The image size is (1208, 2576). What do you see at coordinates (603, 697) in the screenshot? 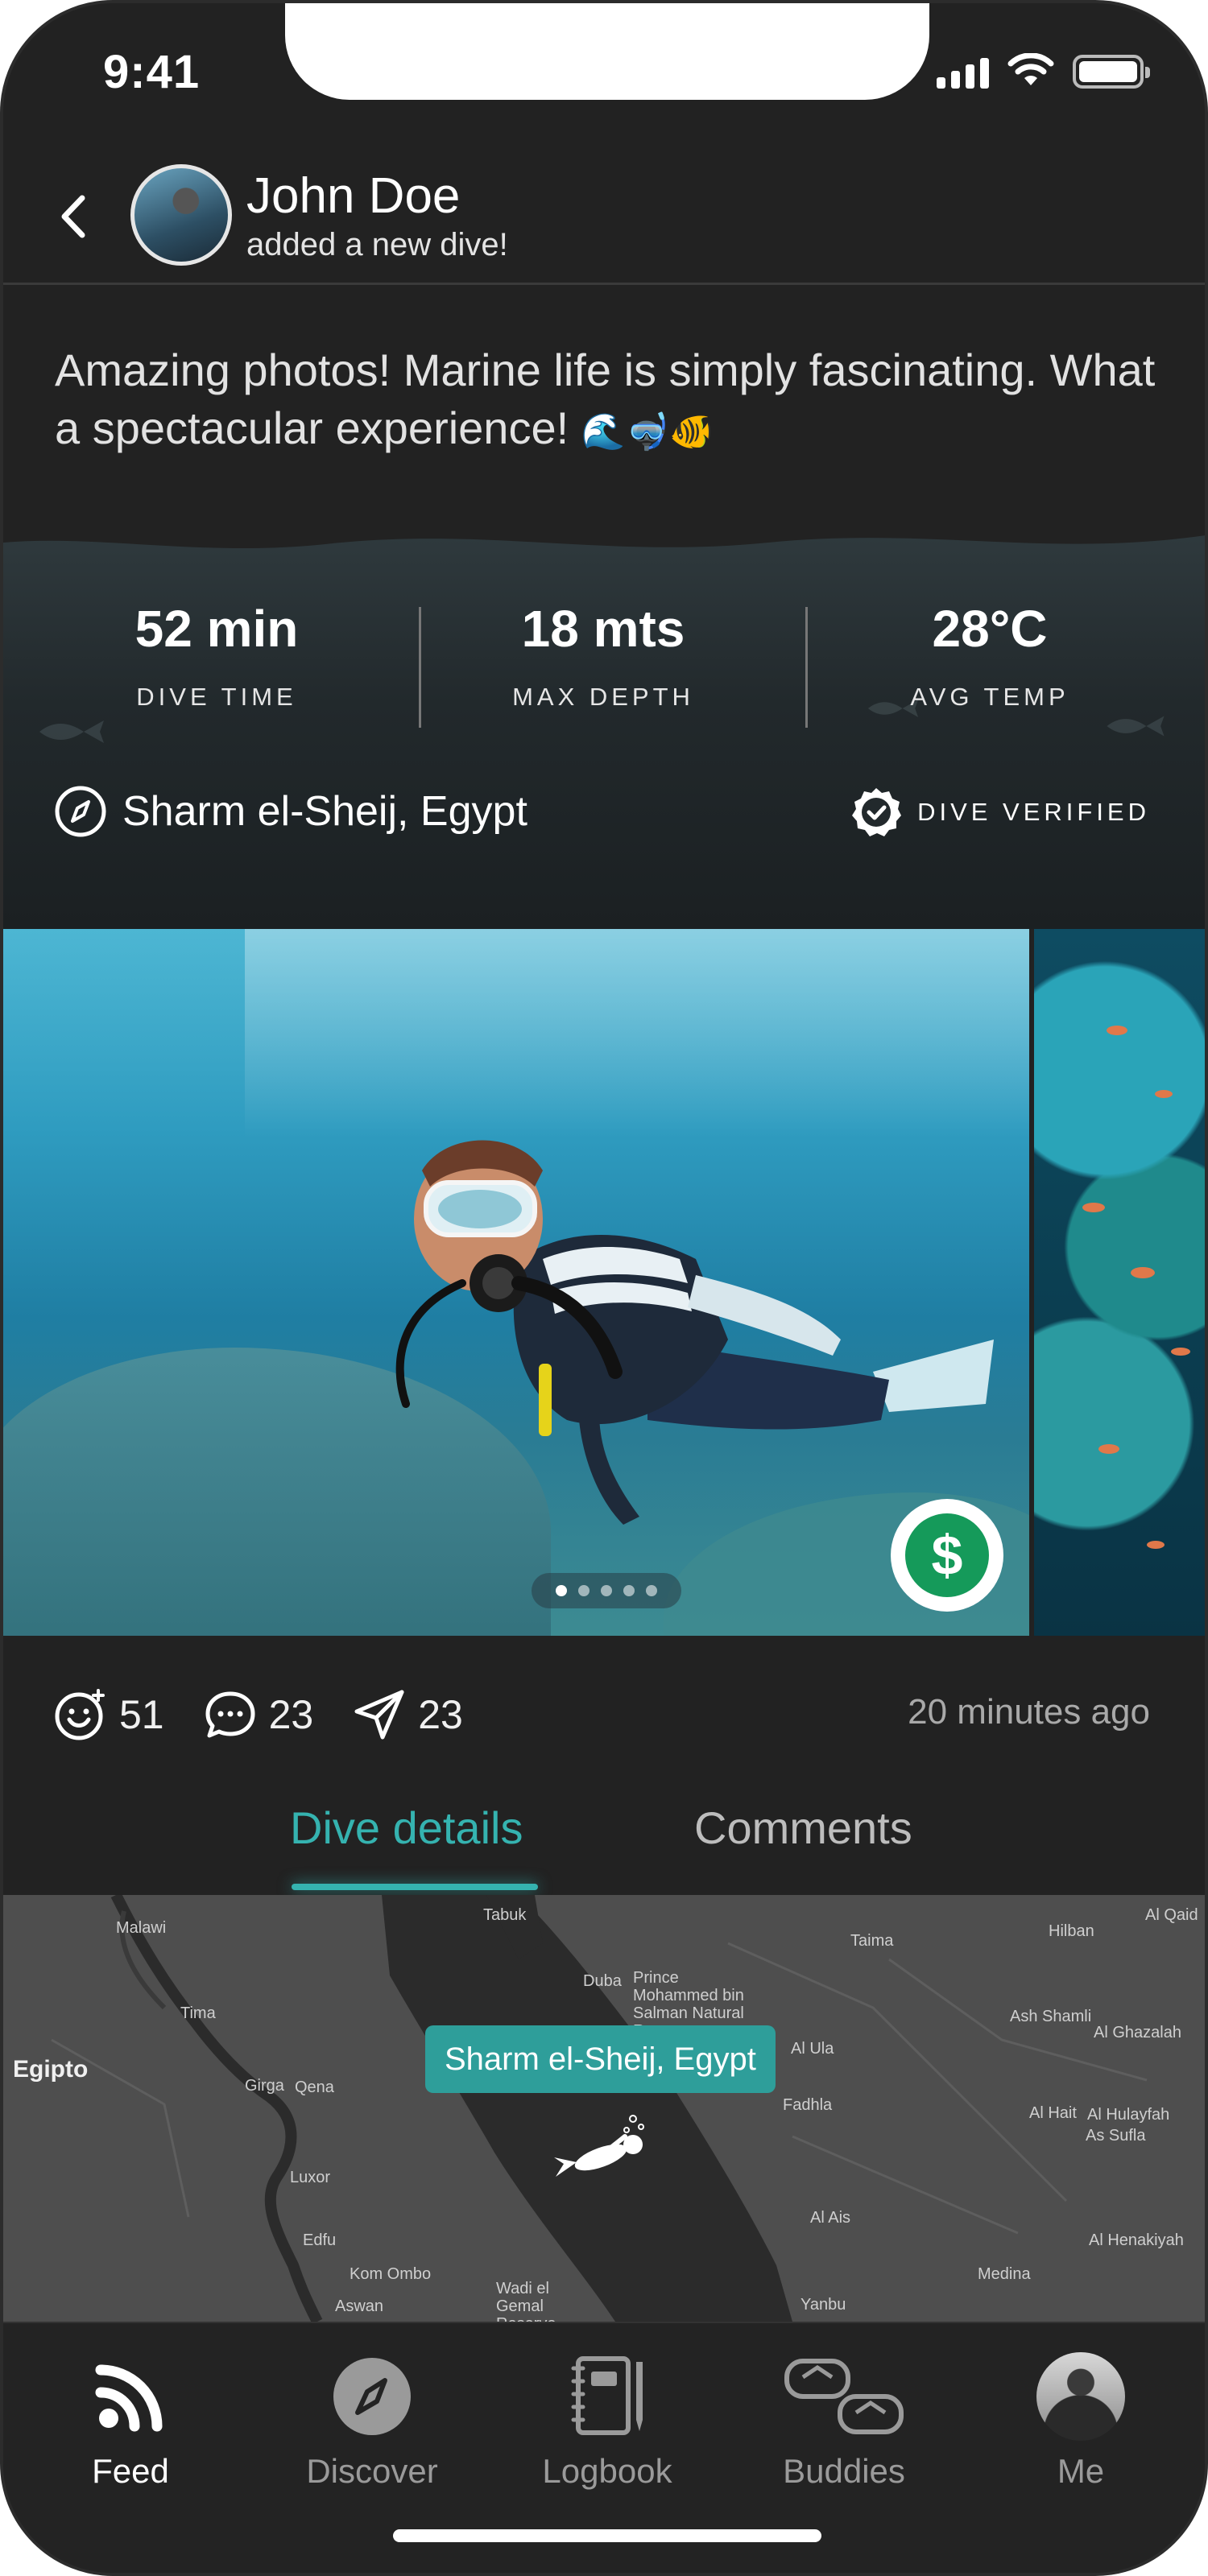
I see `max-depth-label: MAX DEPTH` at bounding box center [603, 697].